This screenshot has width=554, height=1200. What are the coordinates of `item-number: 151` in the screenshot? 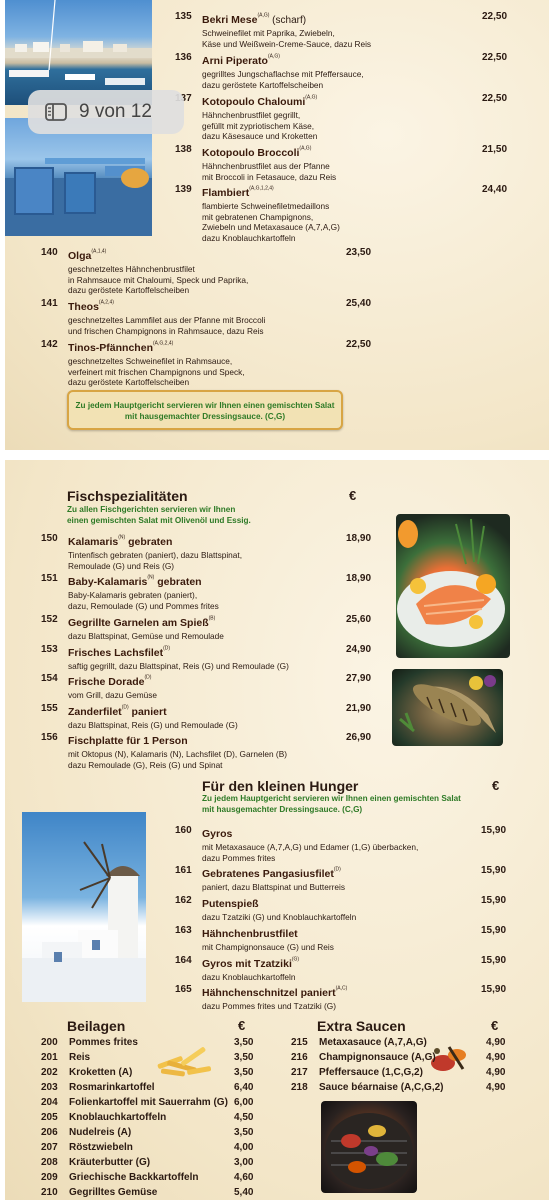 It's located at (49, 578).